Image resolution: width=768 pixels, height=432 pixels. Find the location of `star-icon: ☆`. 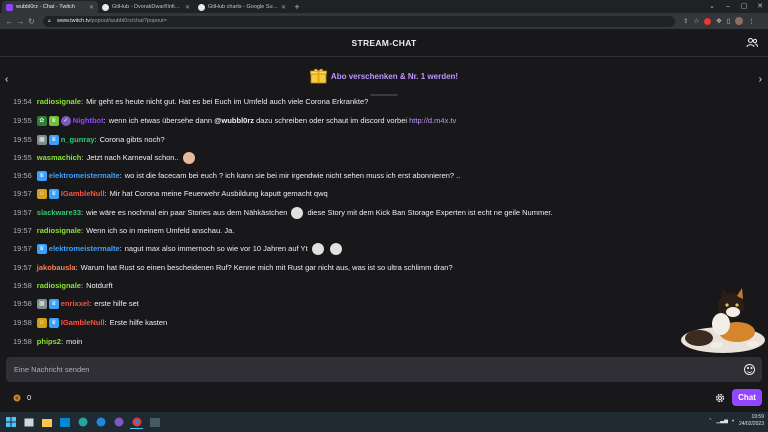

star-icon: ☆ is located at coordinates (696, 21).